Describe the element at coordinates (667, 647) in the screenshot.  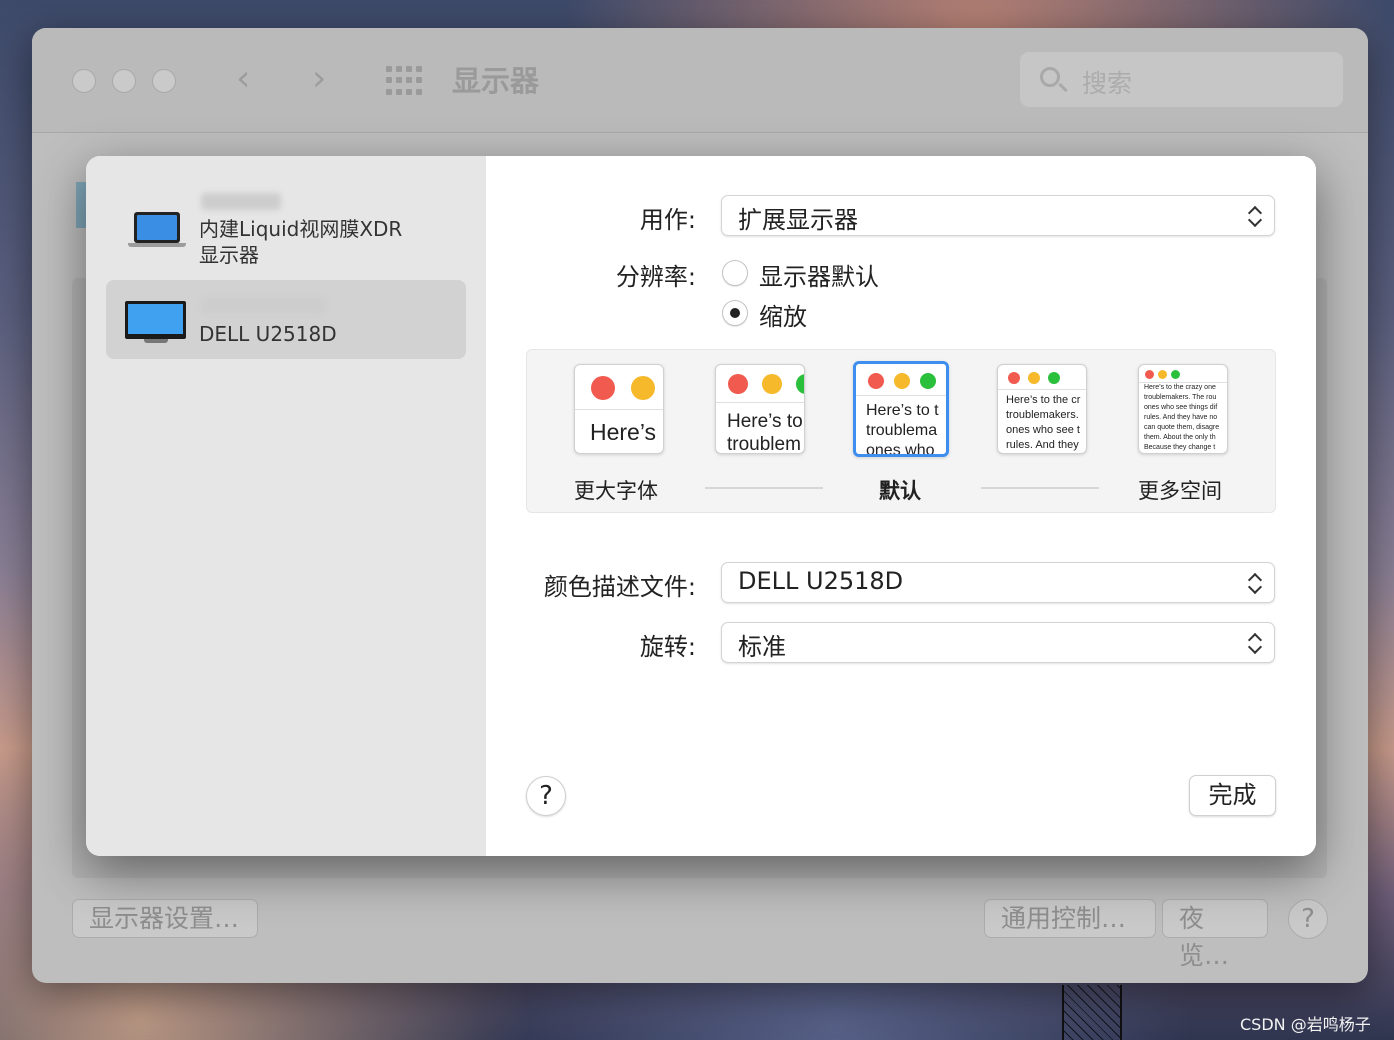
I see `rotation-label: 旋转:` at that location.